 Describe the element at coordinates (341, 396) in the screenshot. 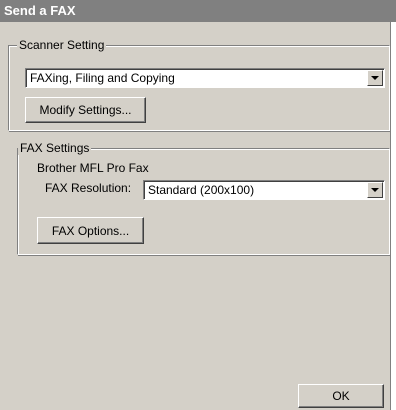

I see `ok-button: OK` at that location.